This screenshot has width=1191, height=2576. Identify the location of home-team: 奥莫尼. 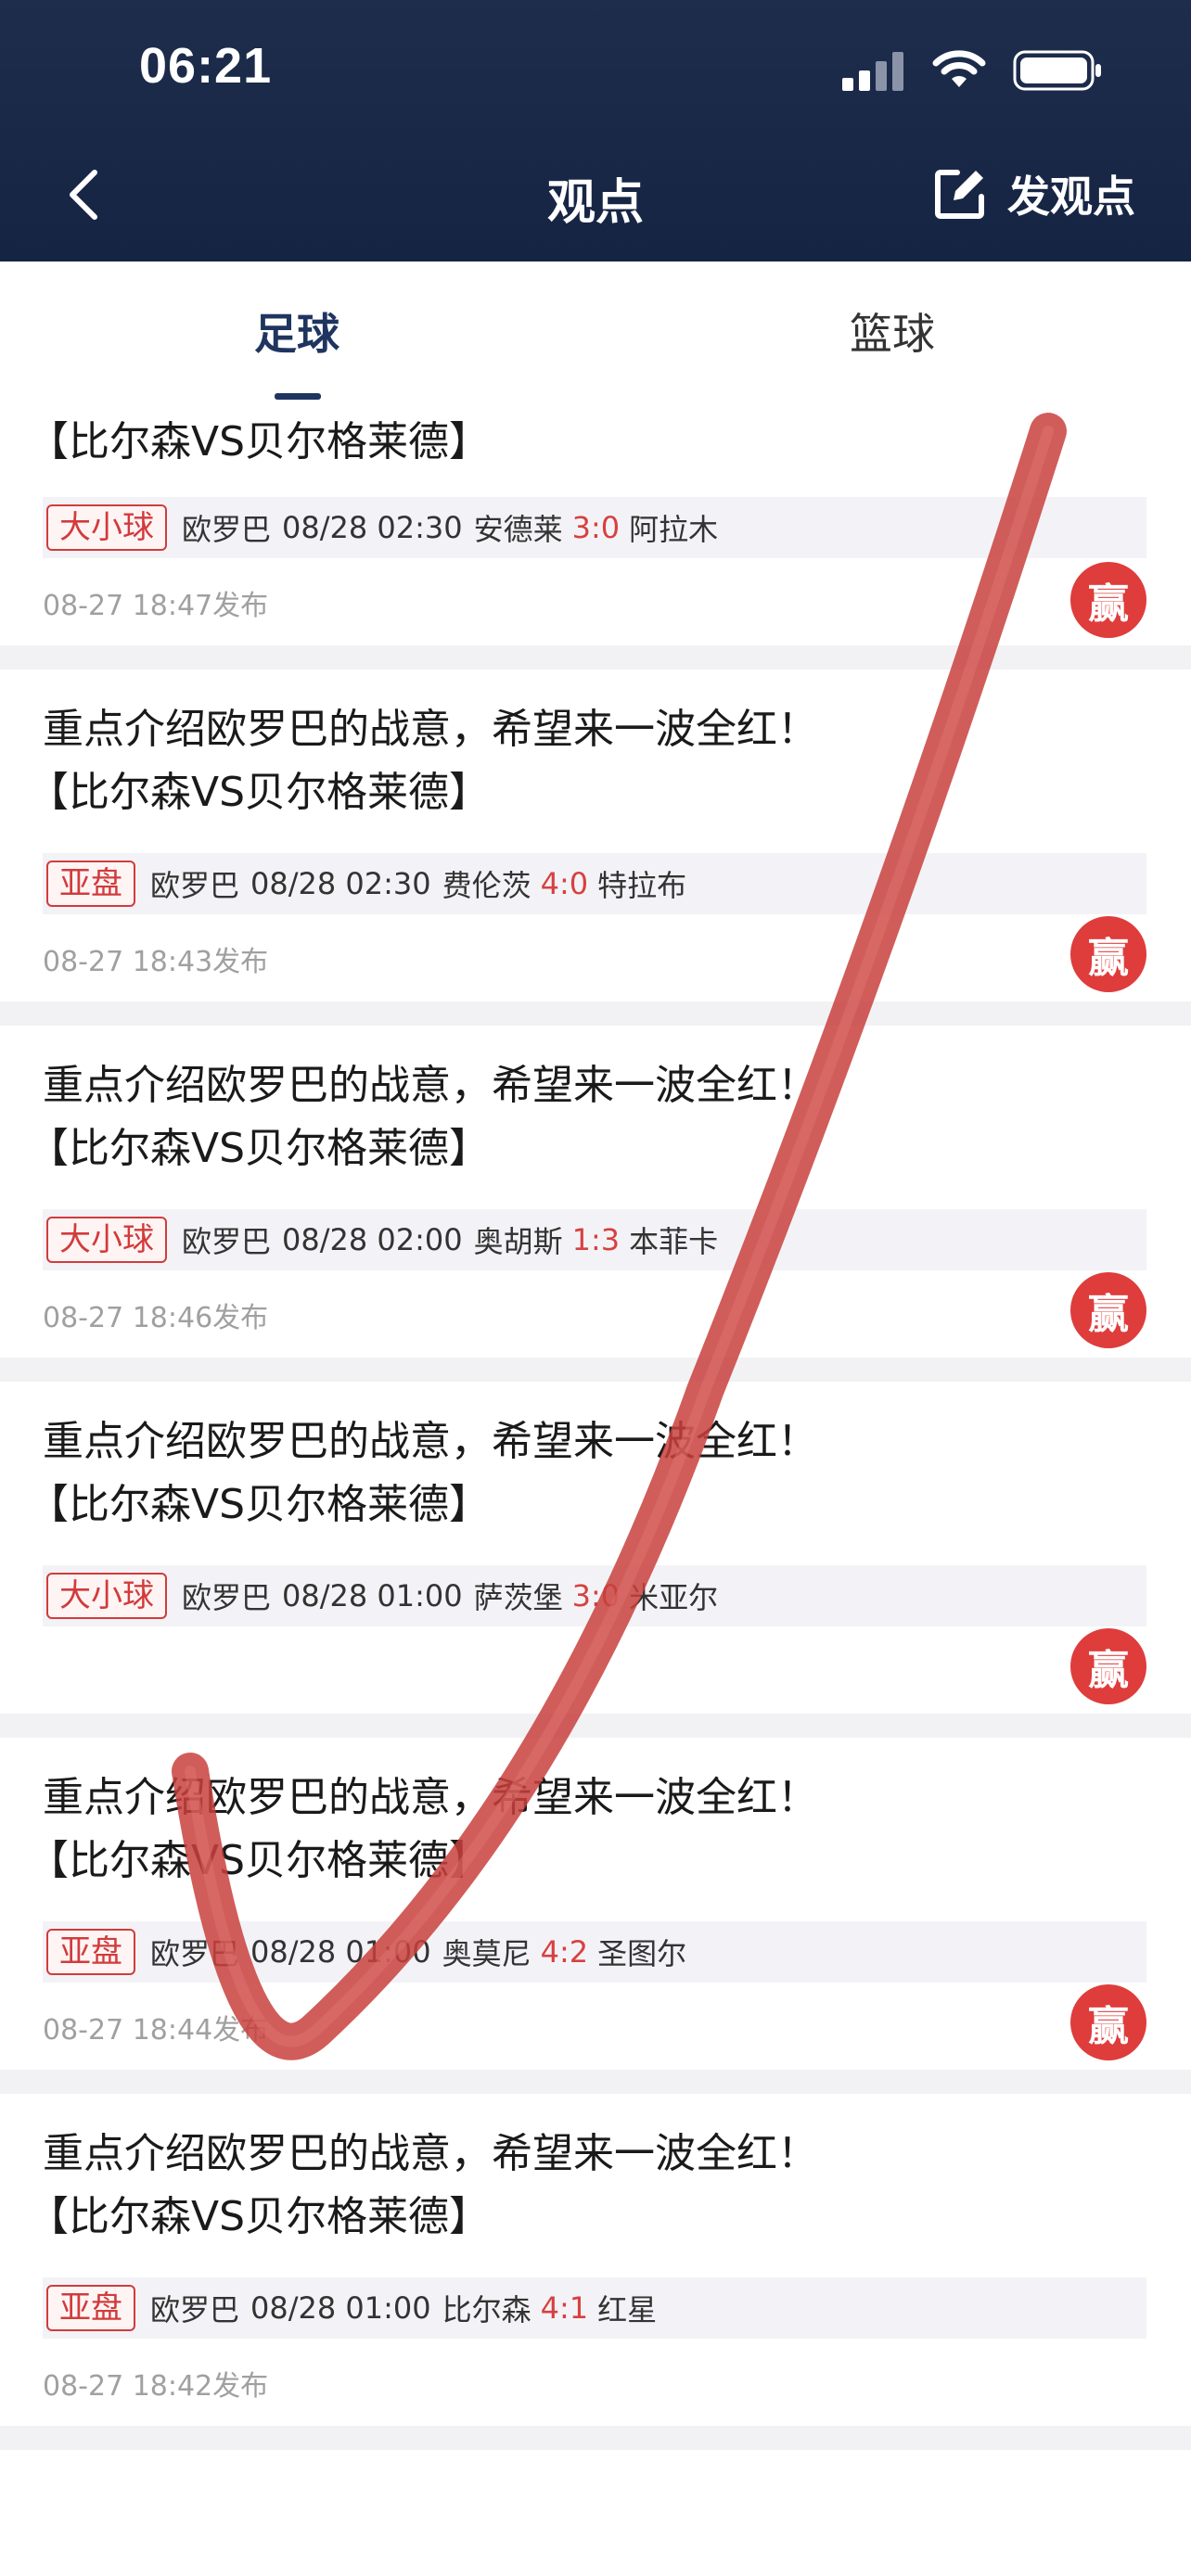
(486, 1954).